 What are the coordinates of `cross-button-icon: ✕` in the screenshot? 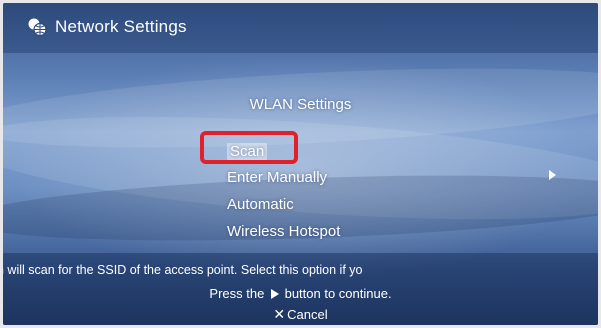 It's located at (279, 314).